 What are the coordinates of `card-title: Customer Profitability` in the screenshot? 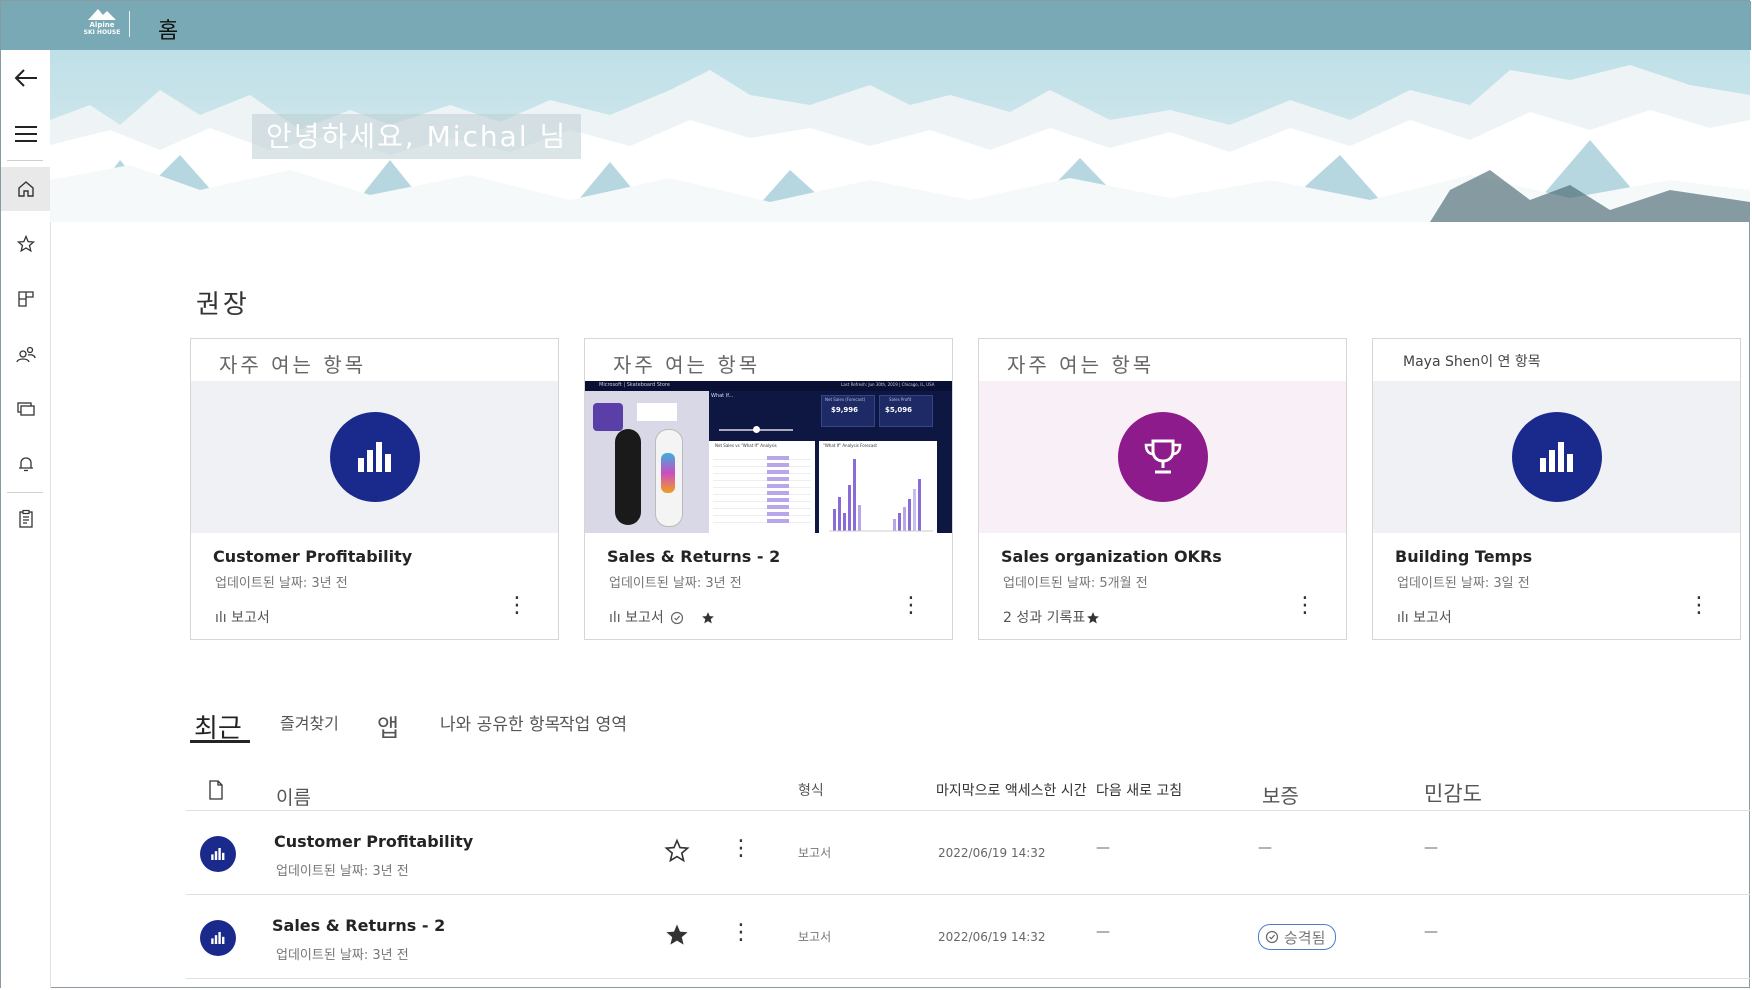 It's located at (313, 556).